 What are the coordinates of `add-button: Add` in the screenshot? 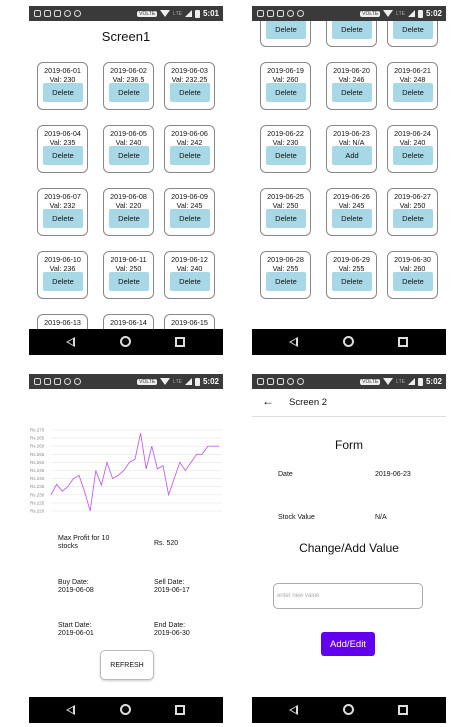 It's located at (352, 155).